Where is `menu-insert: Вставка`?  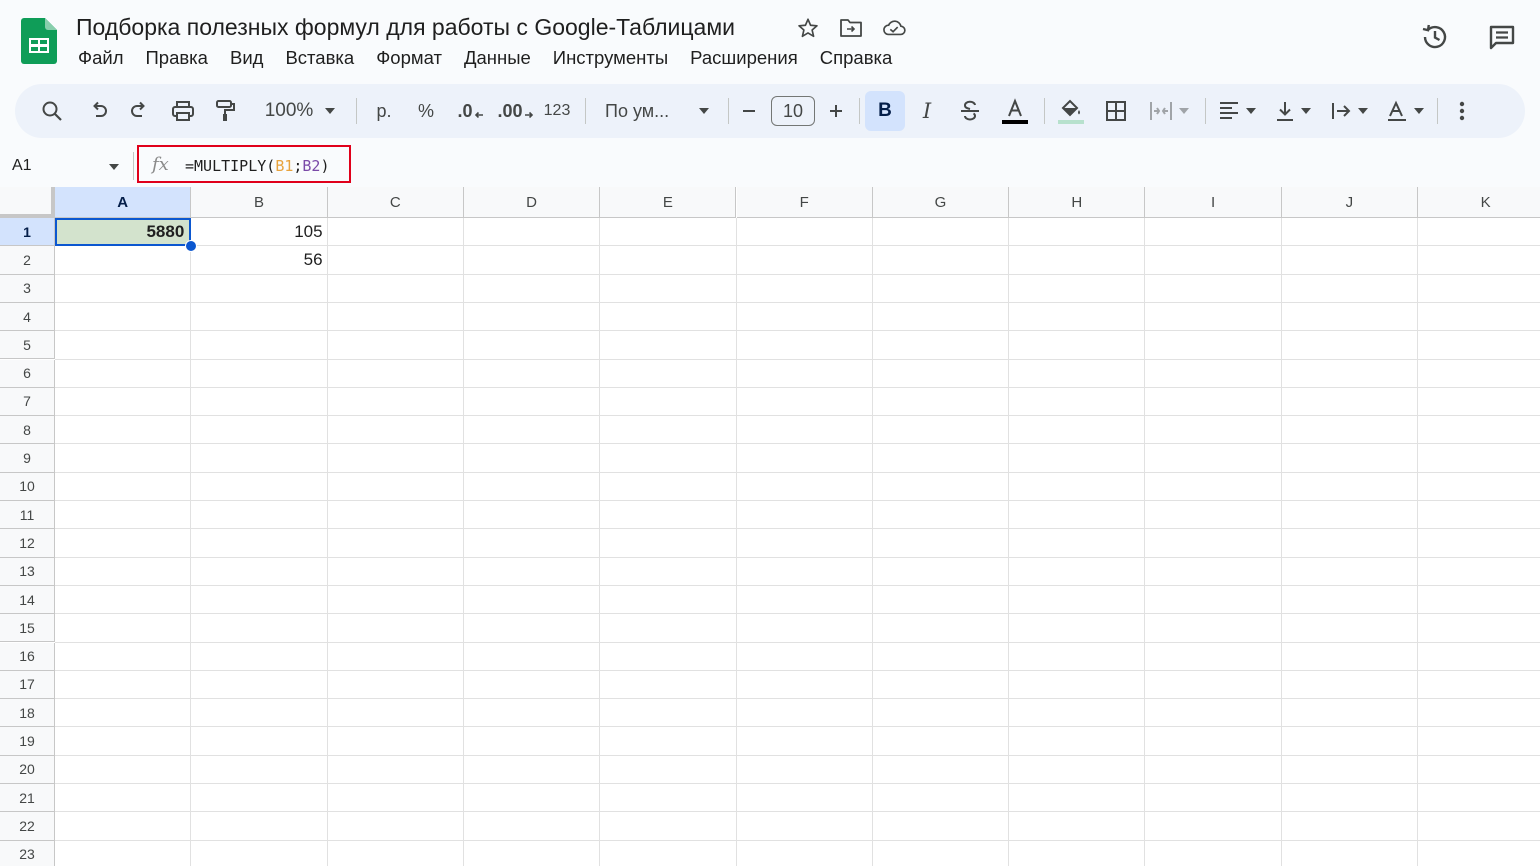
menu-insert: Вставка is located at coordinates (319, 58).